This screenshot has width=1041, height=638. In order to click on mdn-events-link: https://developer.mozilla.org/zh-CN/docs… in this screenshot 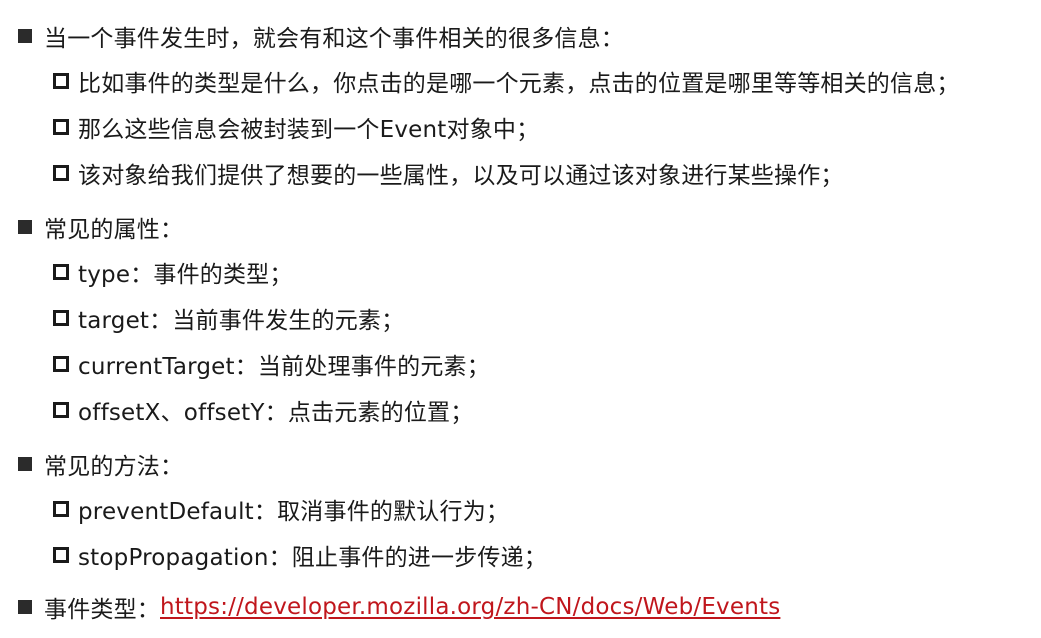, I will do `click(470, 607)`.